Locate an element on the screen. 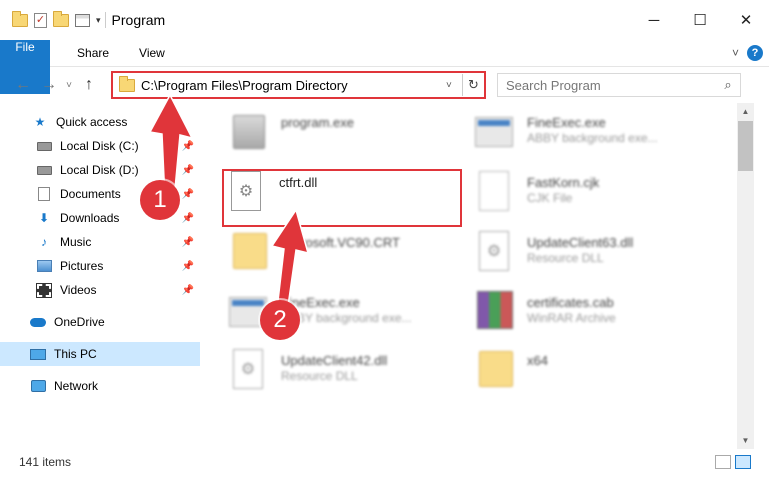  item-count: 141 items is located at coordinates (45, 462).